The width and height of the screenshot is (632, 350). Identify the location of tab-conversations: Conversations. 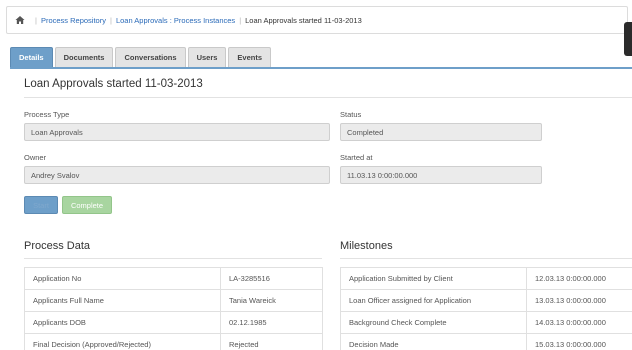
(150, 57).